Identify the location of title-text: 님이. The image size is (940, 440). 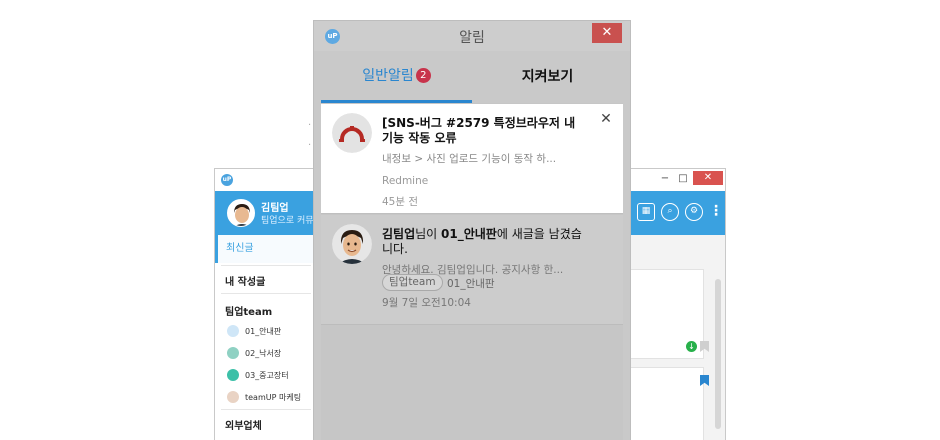
(428, 234).